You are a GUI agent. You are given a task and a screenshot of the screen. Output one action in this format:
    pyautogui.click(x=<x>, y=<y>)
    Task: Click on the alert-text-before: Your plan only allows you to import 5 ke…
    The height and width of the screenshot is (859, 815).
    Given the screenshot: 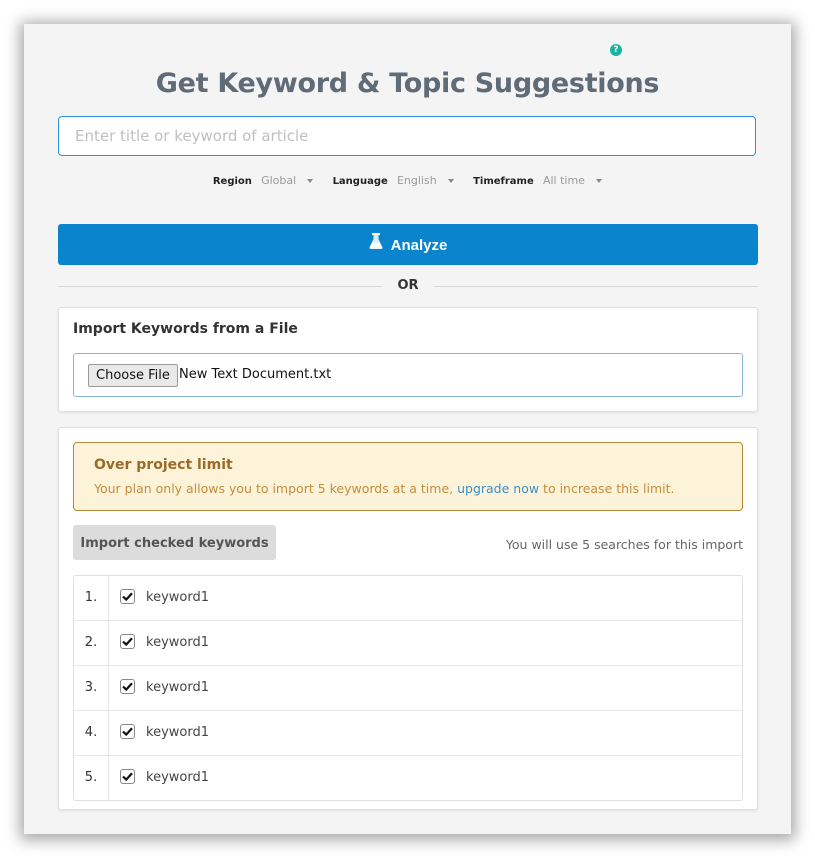 What is the action you would take?
    pyautogui.click(x=276, y=488)
    